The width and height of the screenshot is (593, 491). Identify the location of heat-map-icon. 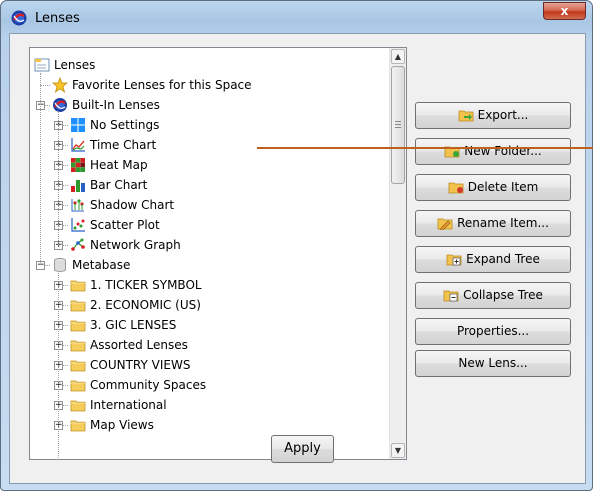
(78, 165).